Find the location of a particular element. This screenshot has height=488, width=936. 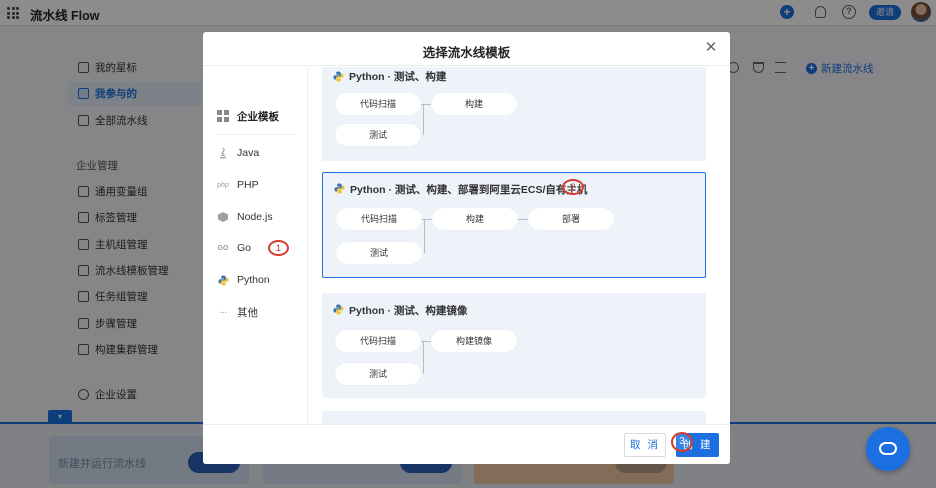

step-annotation-2: 2 is located at coordinates (573, 187).